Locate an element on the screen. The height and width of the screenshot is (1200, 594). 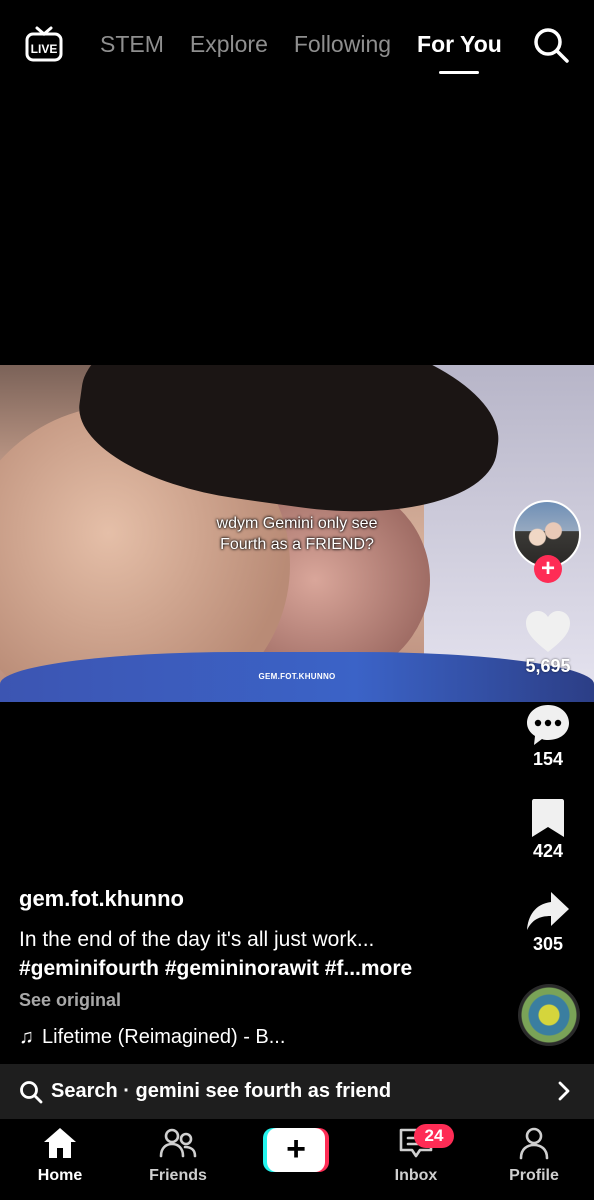
comment-button: 154 is located at coordinates (548, 736).